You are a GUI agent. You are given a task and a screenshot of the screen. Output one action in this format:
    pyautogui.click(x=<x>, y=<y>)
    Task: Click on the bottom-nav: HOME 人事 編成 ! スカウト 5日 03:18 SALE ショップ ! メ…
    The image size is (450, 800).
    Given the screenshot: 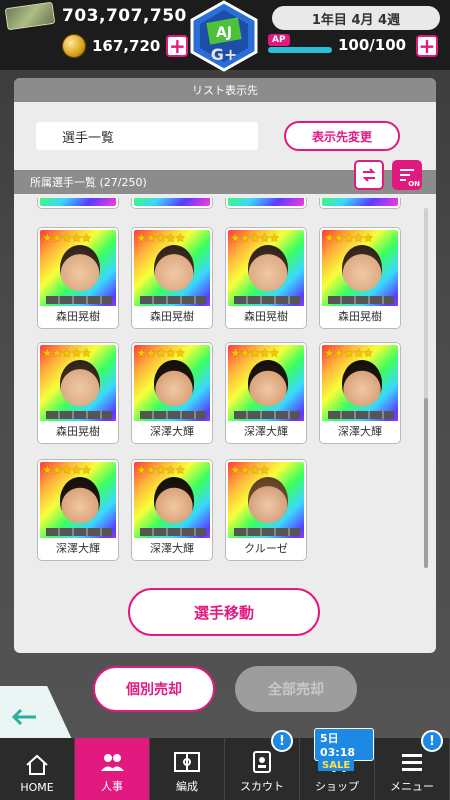 What is the action you would take?
    pyautogui.click(x=225, y=764)
    